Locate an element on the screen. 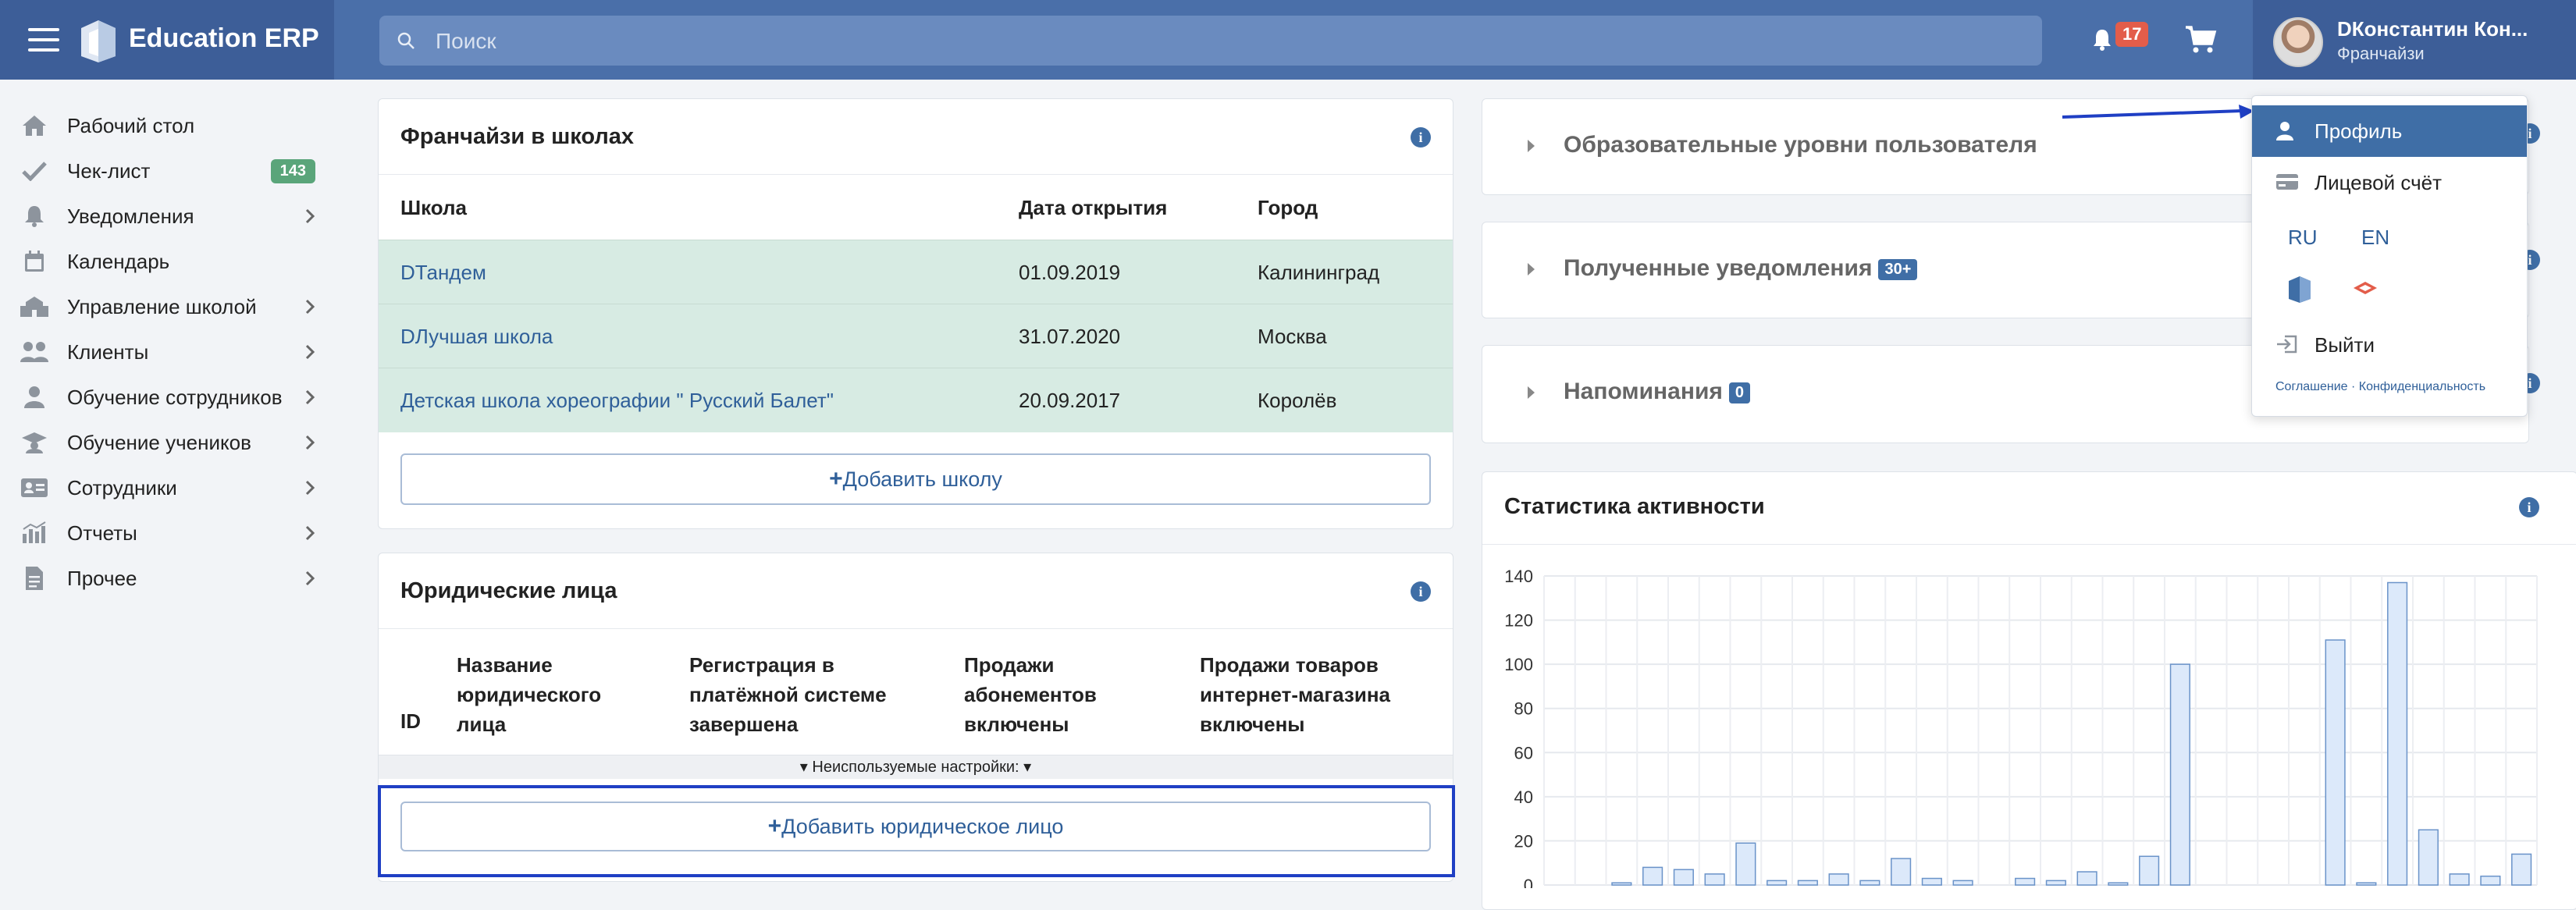 The image size is (2576, 910). franchises-title: Франчайзи в школах is located at coordinates (517, 136).